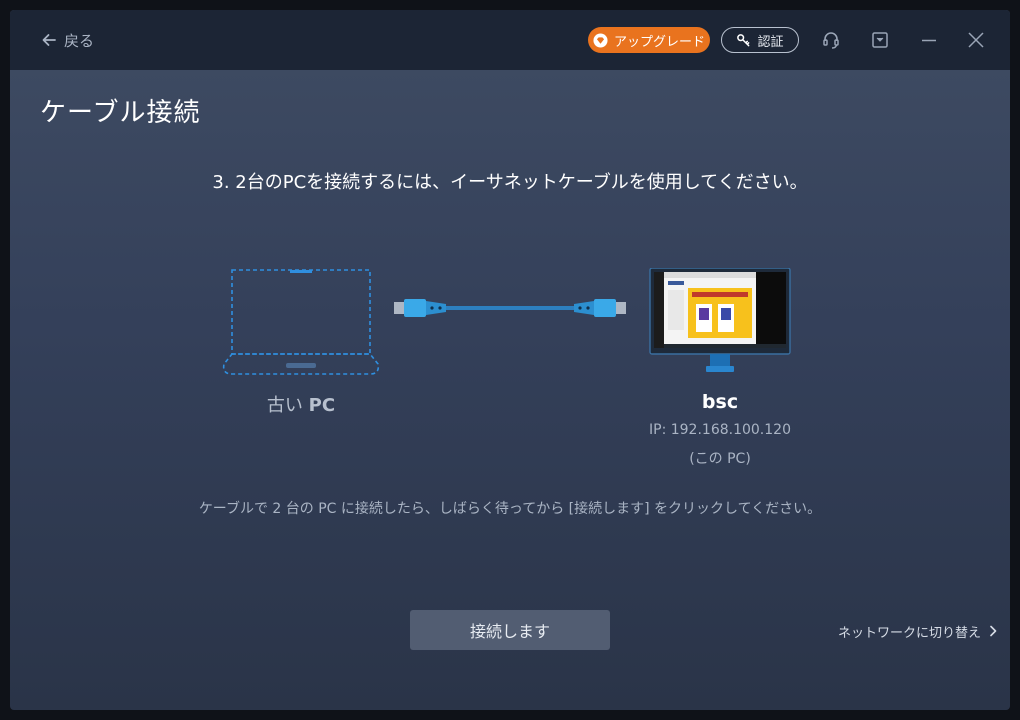  Describe the element at coordinates (510, 182) in the screenshot. I see `step-instruction: 3. 2台のPCを接続するには、イーサネットケーブルを使用してください。` at that location.